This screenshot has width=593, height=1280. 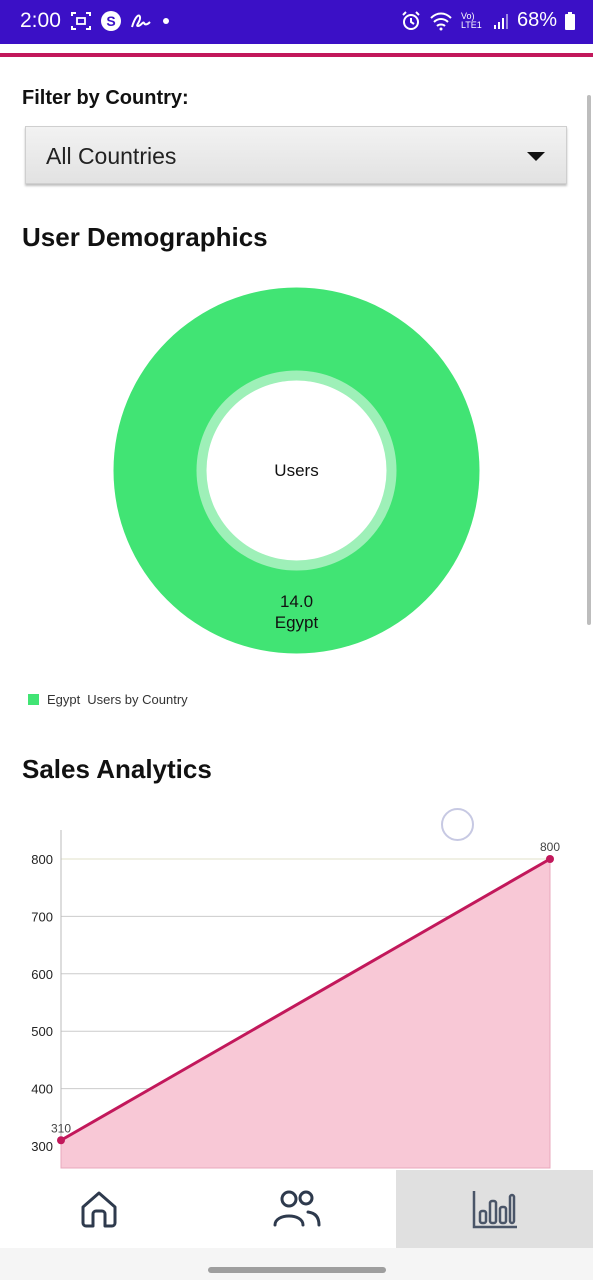 I want to click on header-accent-line, so click(x=296, y=55).